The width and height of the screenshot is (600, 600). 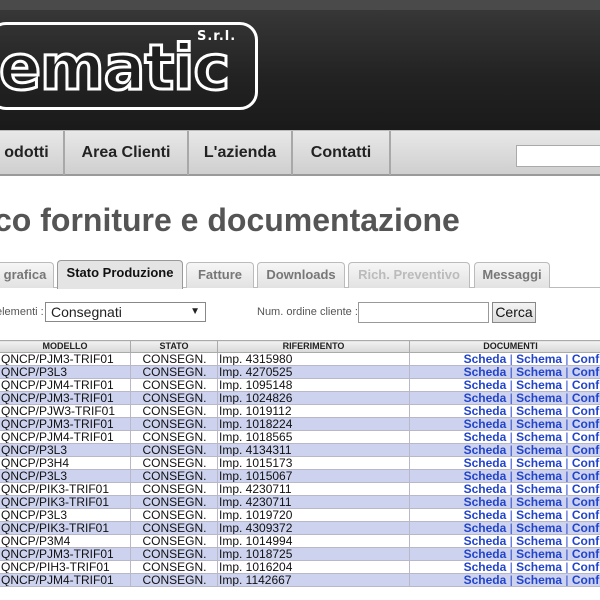 I want to click on cell-modello: QNCP/PIH3-TRIF01, so click(x=65, y=567).